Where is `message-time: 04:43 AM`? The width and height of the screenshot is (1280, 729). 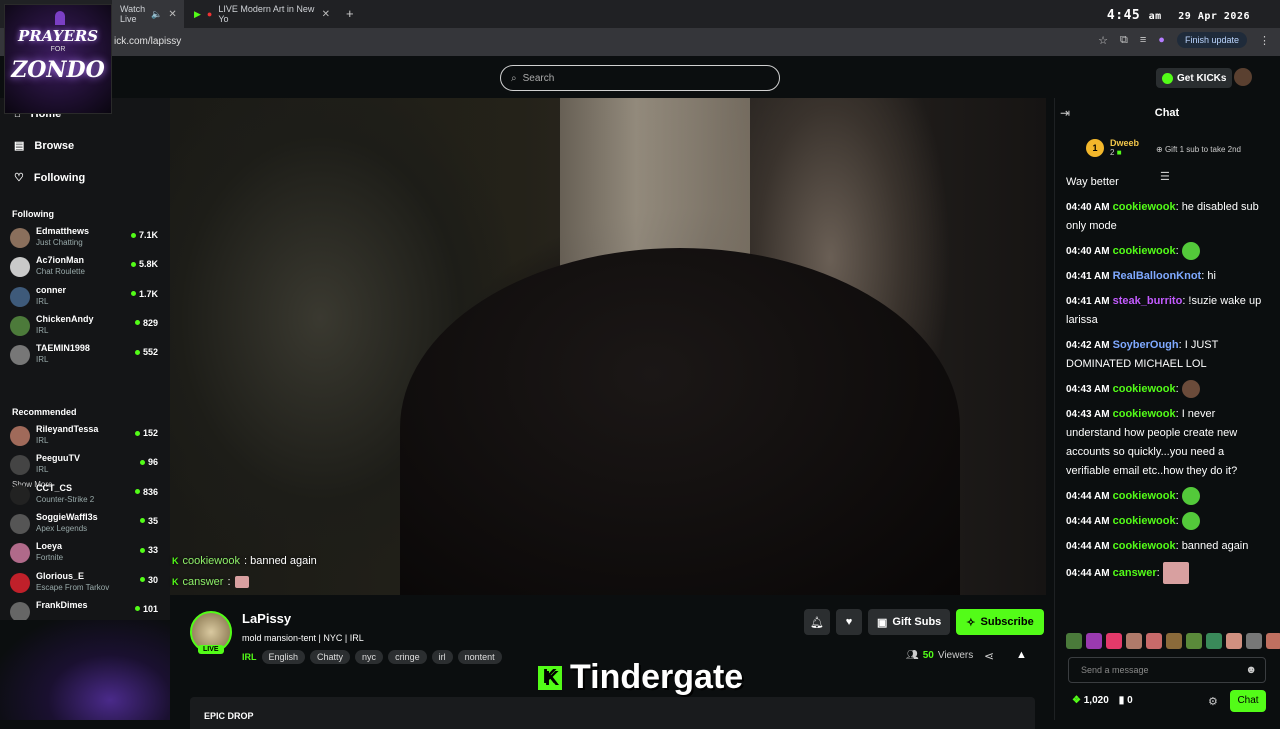 message-time: 04:43 AM is located at coordinates (1088, 414).